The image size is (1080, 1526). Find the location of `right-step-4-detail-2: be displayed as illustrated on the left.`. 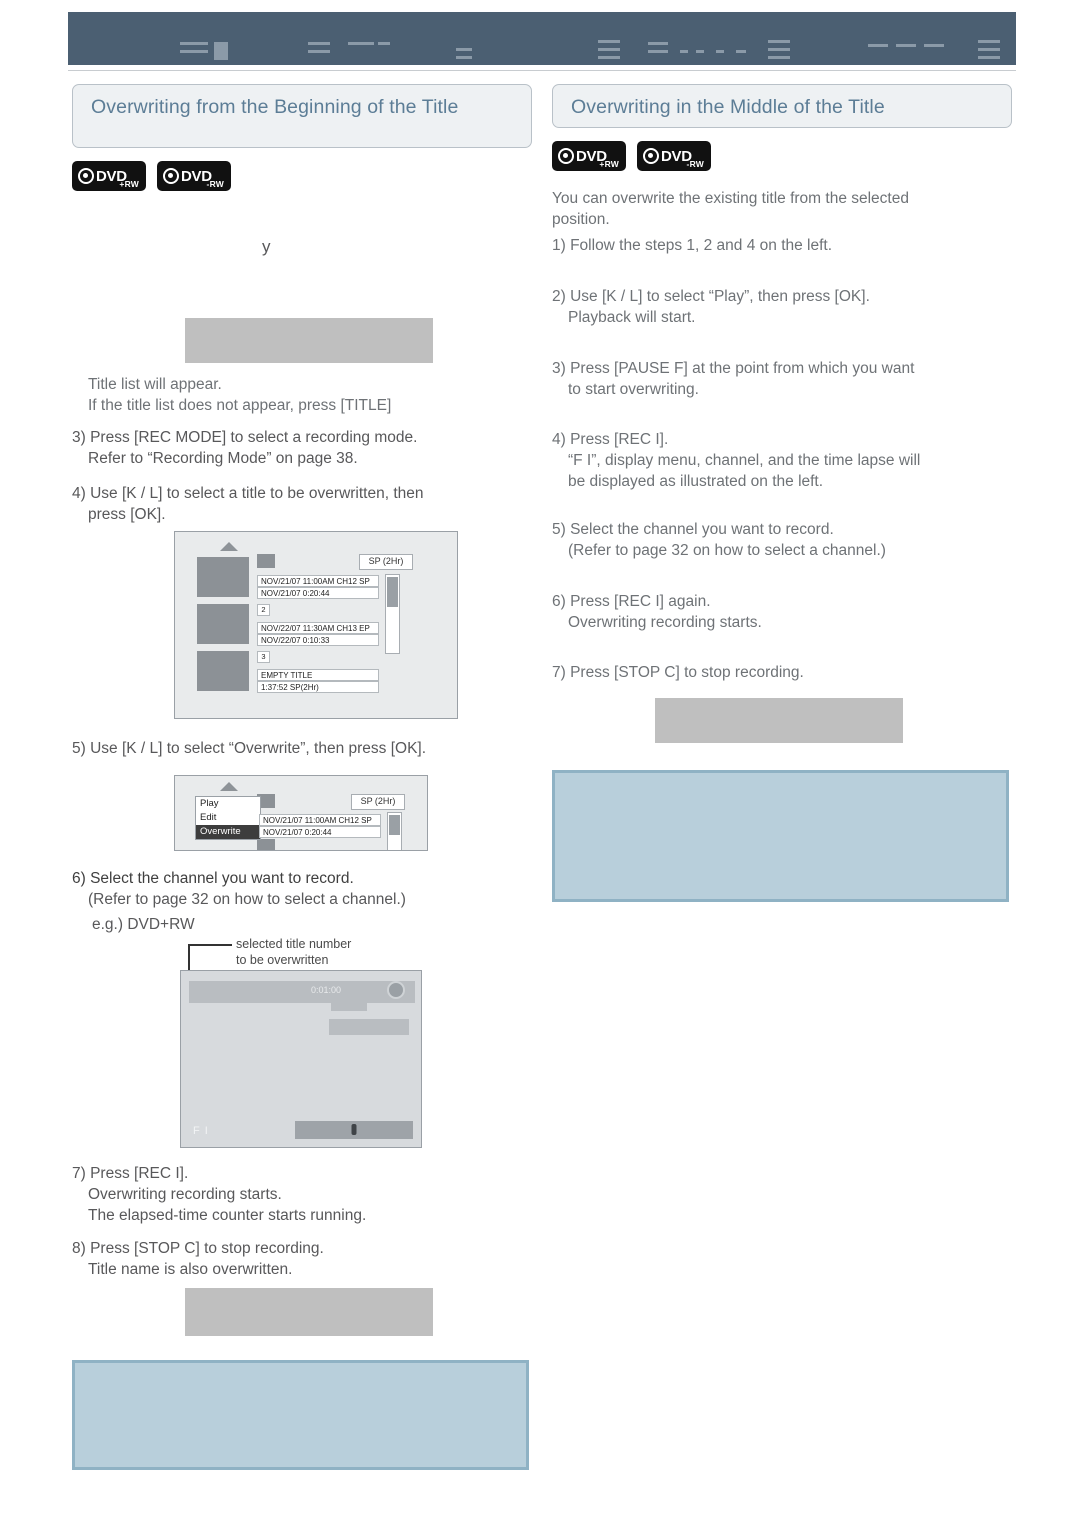

right-step-4-detail-2: be displayed as illustrated on the left. is located at coordinates (696, 481).